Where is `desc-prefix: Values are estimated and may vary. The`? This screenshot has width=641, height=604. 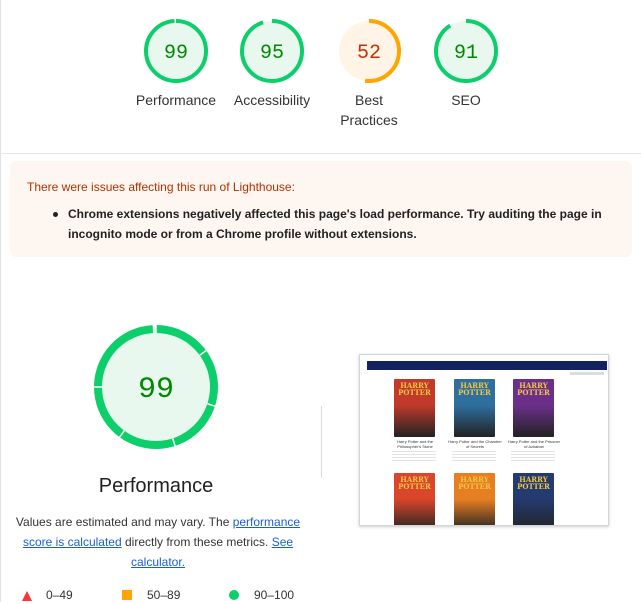
desc-prefix: Values are estimated and may vary. The is located at coordinates (124, 522).